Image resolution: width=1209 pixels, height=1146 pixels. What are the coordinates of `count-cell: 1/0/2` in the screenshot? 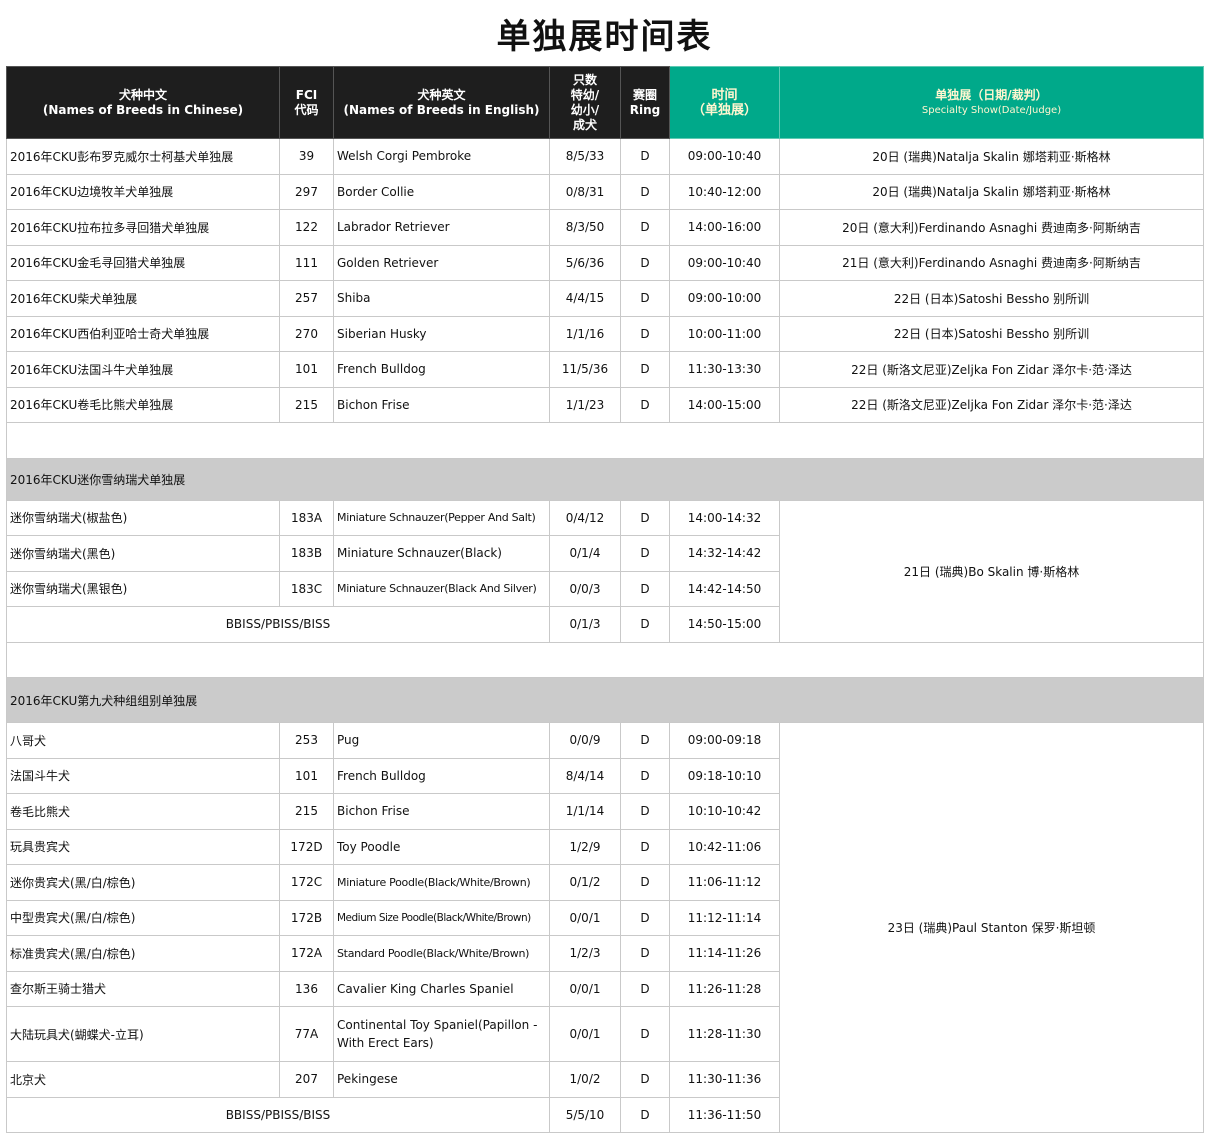 It's located at (585, 1079).